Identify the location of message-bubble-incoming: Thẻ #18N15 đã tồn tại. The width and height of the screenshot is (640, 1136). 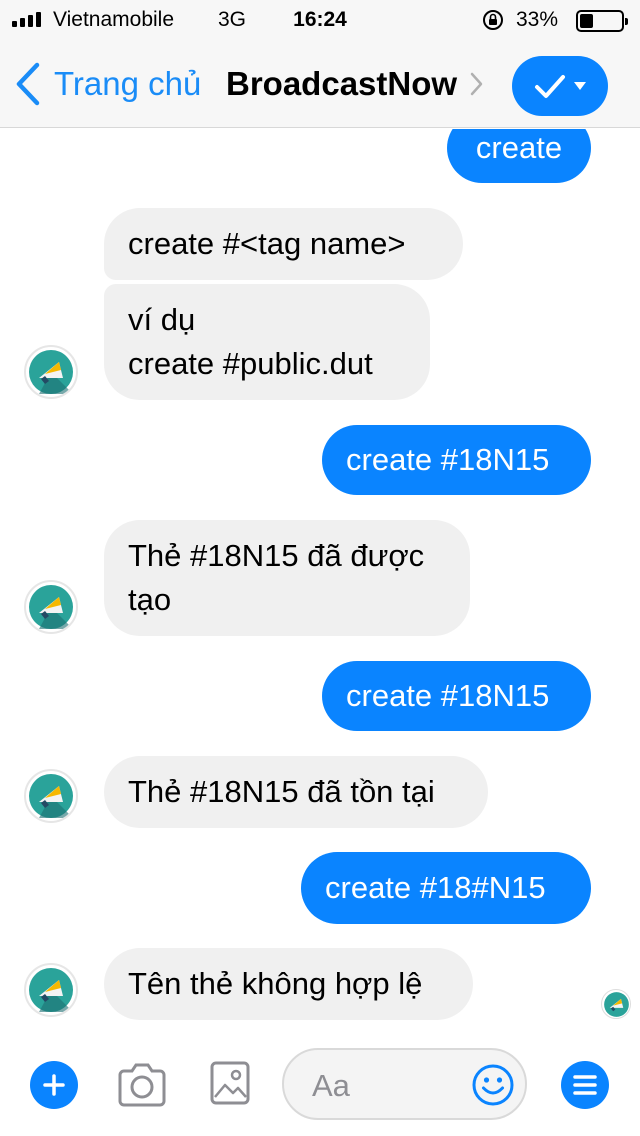
(296, 792).